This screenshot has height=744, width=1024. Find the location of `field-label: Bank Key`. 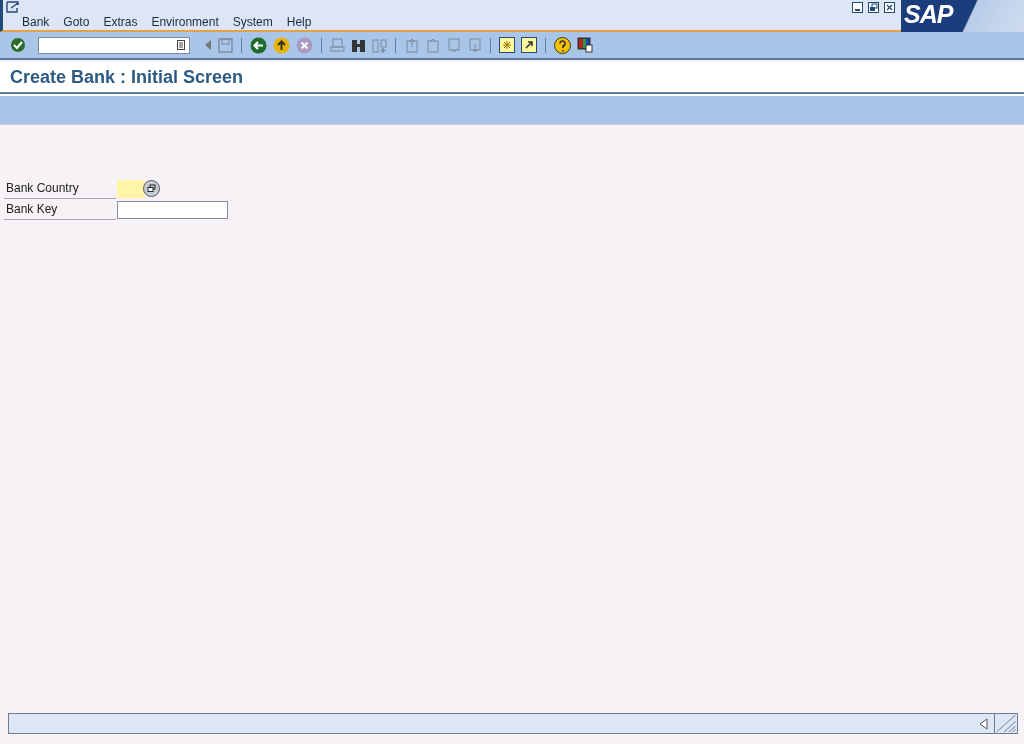

field-label: Bank Key is located at coordinates (60, 209).